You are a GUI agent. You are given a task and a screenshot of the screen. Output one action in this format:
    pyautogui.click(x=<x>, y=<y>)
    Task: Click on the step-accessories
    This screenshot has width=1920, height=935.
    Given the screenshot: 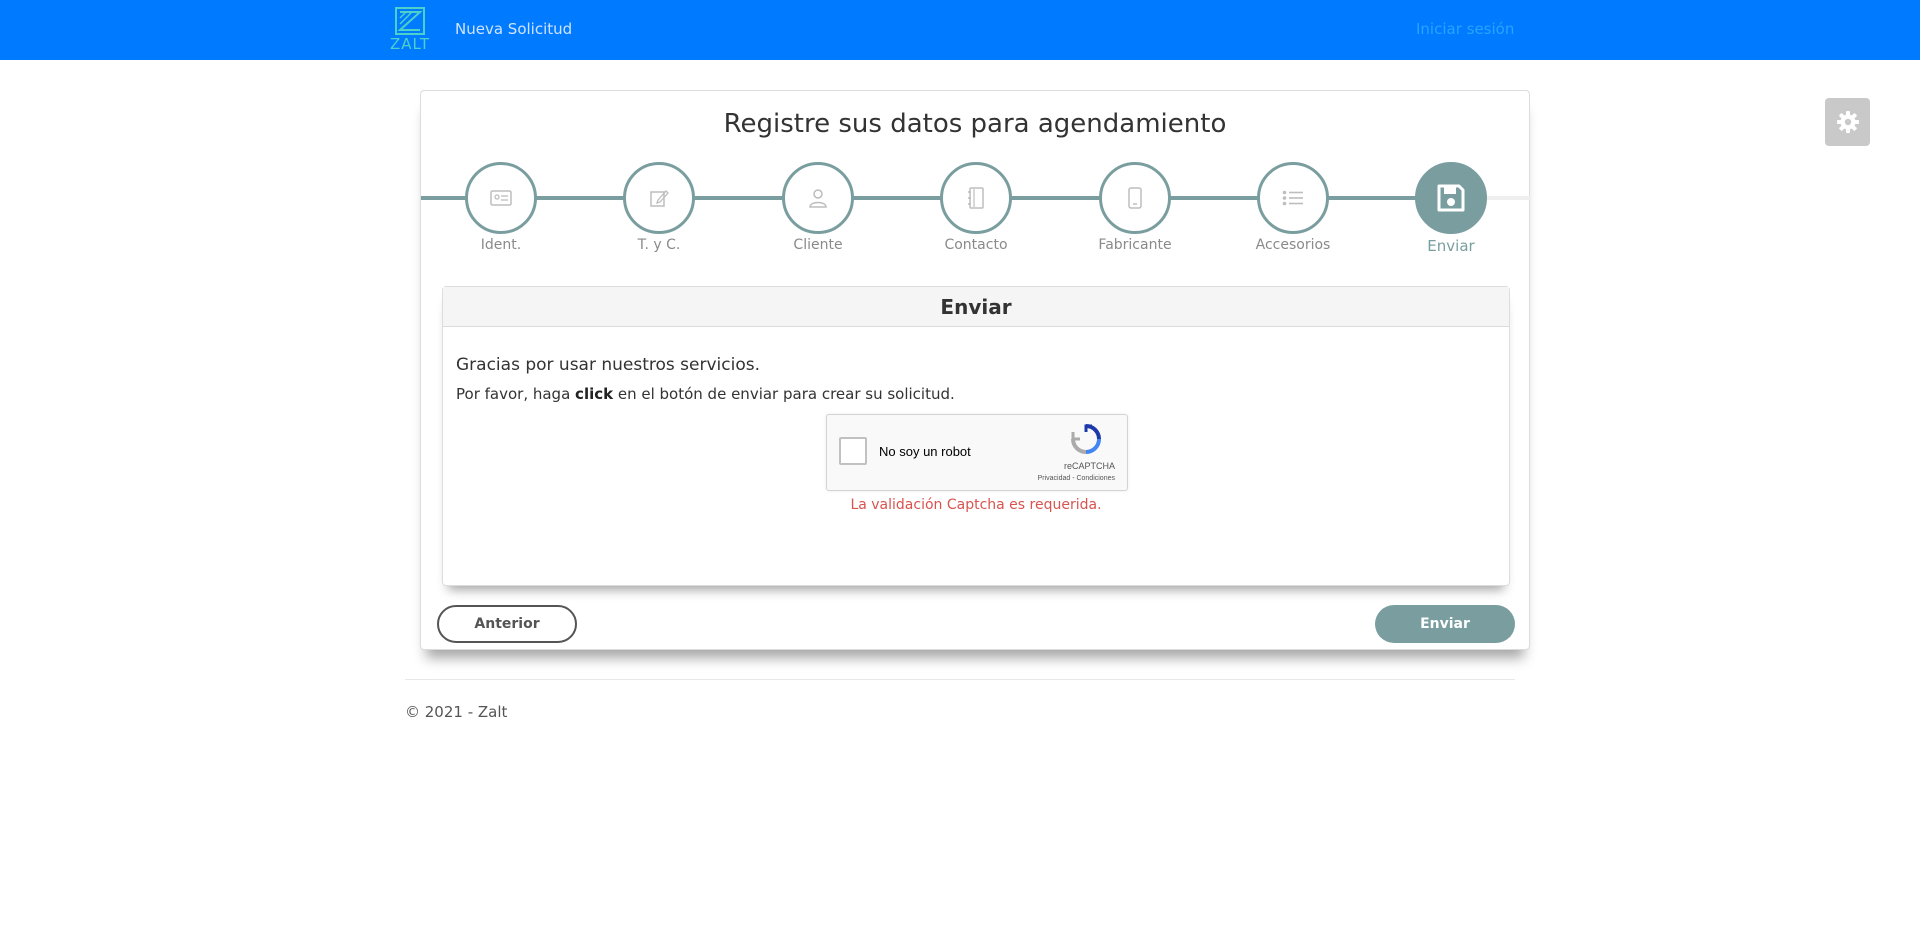 What is the action you would take?
    pyautogui.click(x=1293, y=198)
    